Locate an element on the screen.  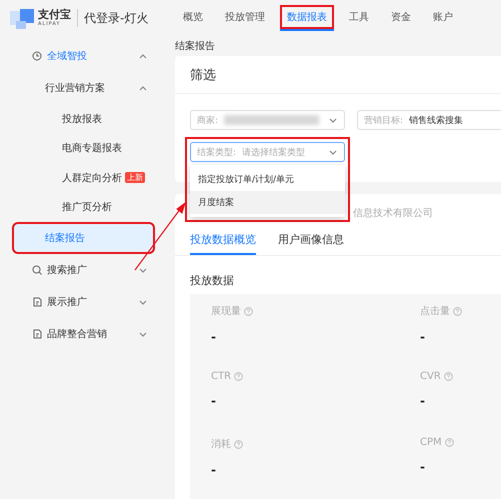
metric-label: CTR is located at coordinates (221, 376).